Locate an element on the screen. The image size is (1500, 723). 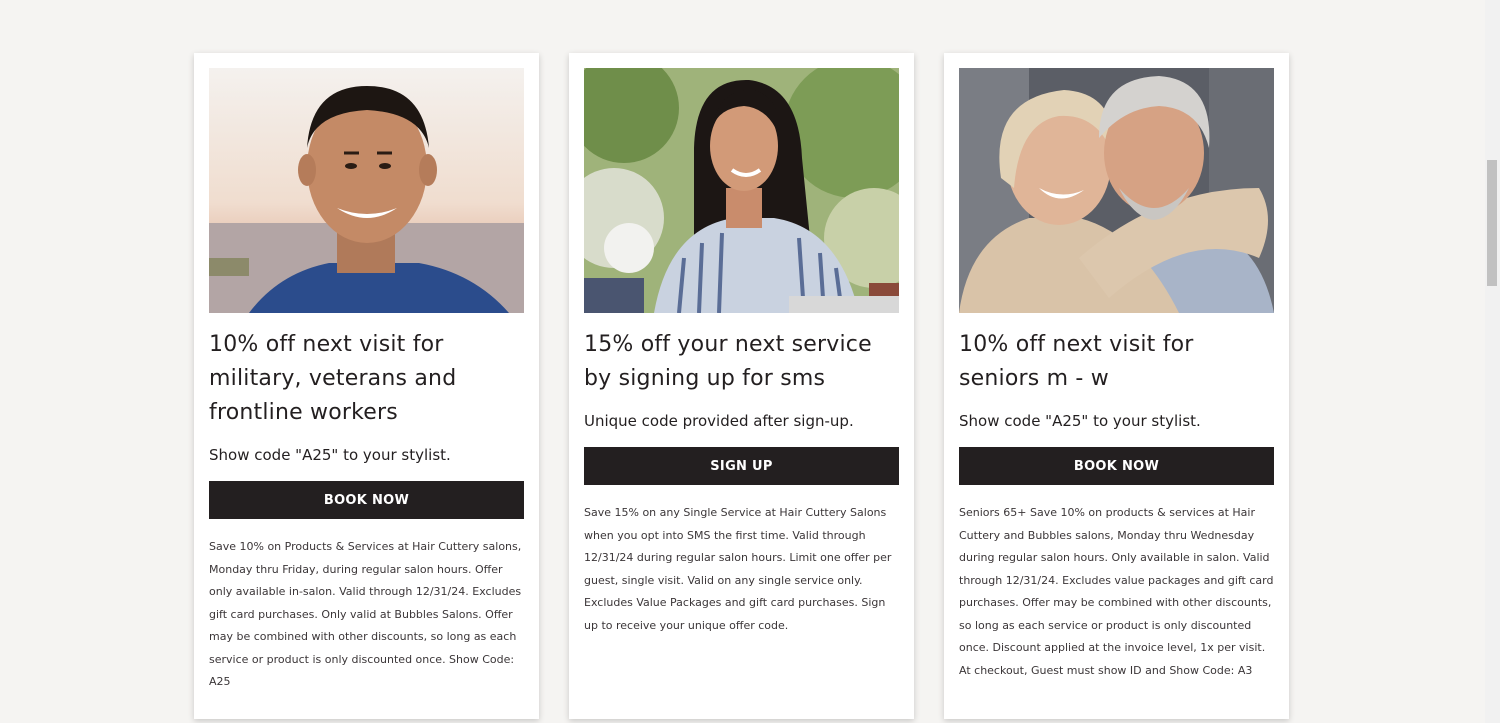
vertical-scrollbar is located at coordinates (1492, 361).